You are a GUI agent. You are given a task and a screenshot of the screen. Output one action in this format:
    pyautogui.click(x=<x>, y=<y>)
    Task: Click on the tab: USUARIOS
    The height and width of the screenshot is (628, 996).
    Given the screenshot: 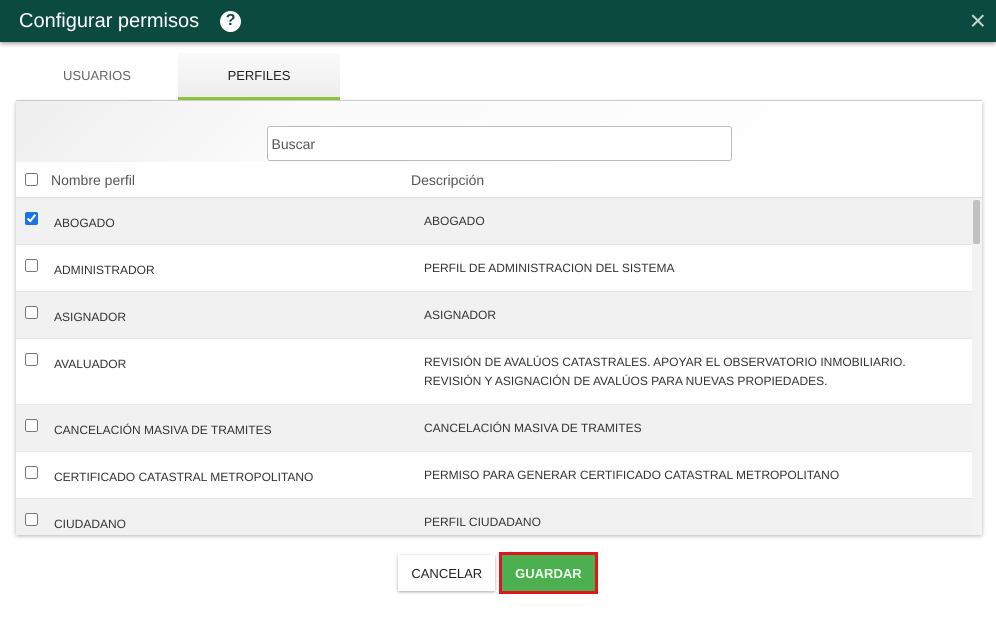 What is the action you would take?
    pyautogui.click(x=97, y=76)
    